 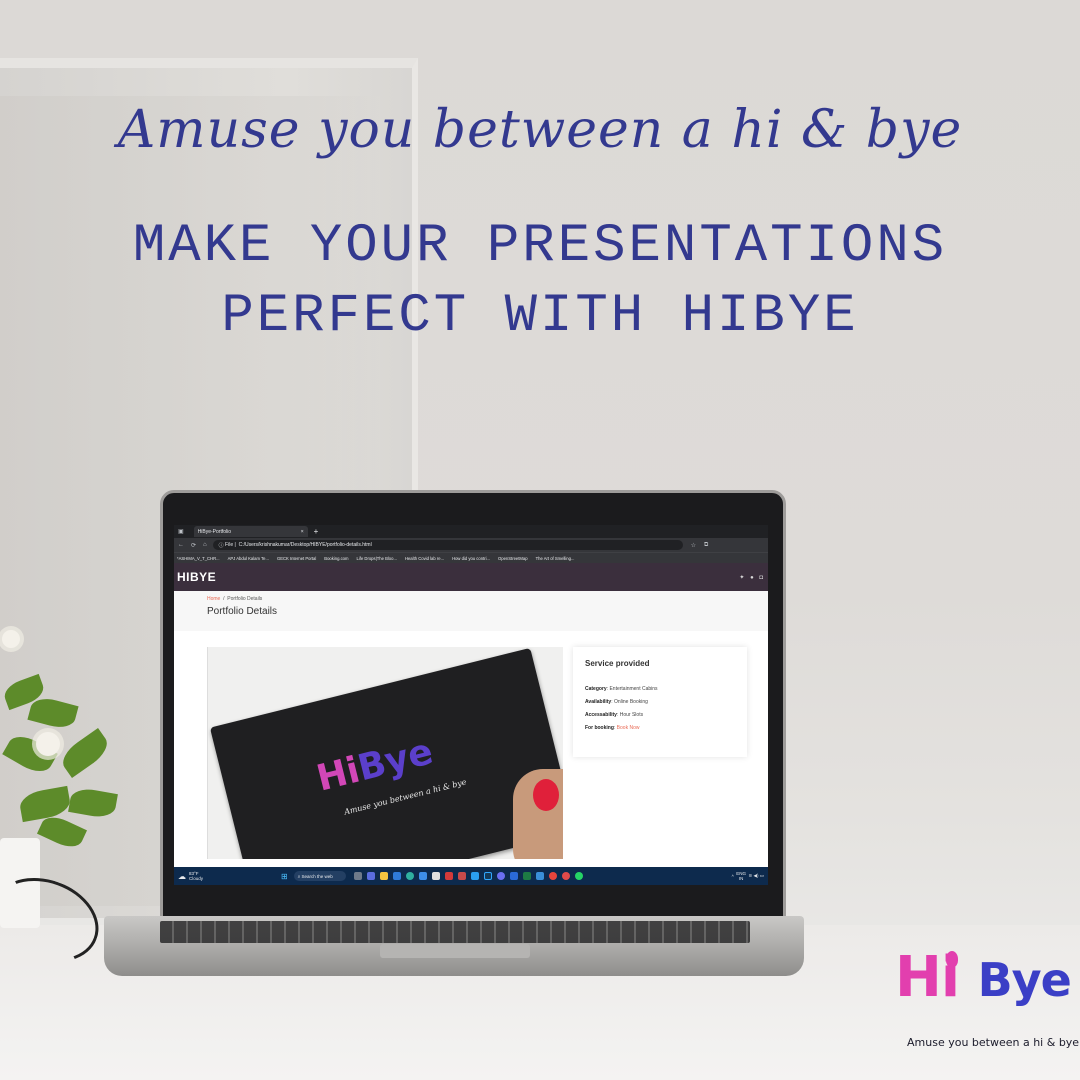 What do you see at coordinates (614, 715) in the screenshot?
I see `service-accessability: Accessability: Hour Slots` at bounding box center [614, 715].